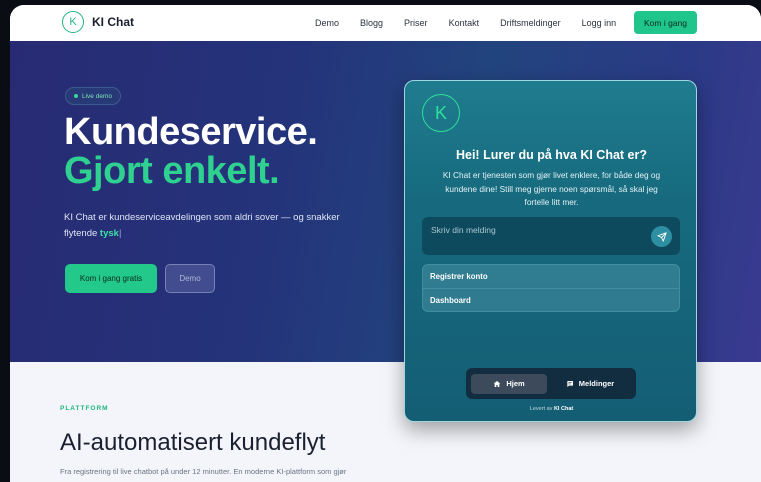 The image size is (761, 482). Describe the element at coordinates (551, 276) in the screenshot. I see `quick-link-register: Registrer konto` at that location.